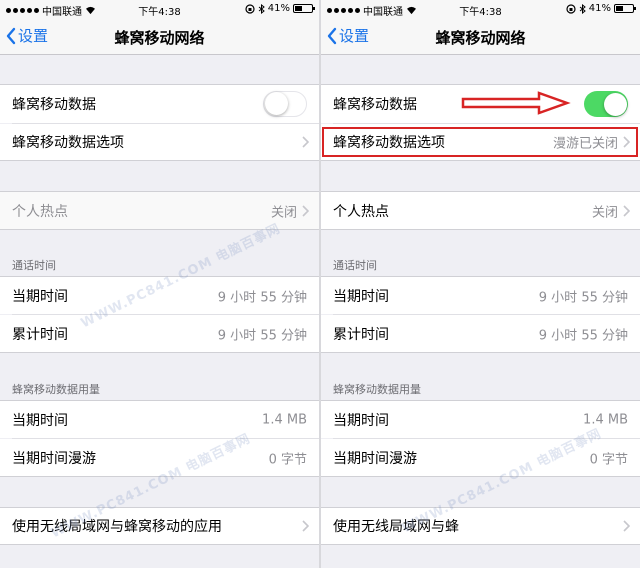 This screenshot has height=568, width=640. I want to click on wlan-cellular-apps-label: 使用无线局域网与蜂, so click(396, 527).